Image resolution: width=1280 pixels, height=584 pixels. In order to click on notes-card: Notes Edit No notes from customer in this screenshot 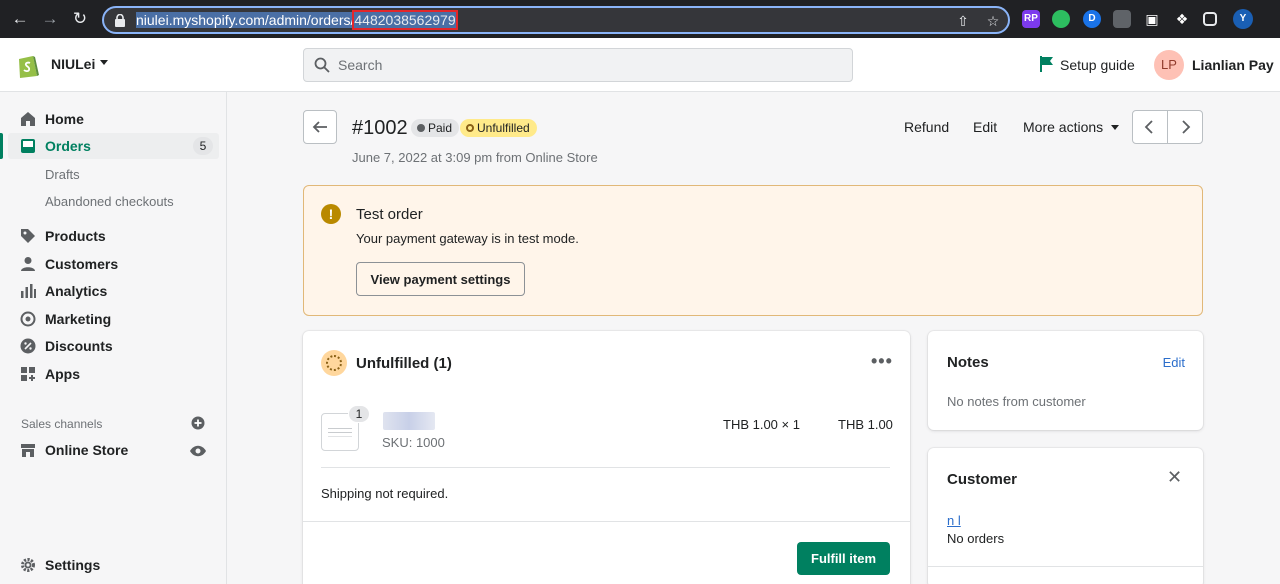, I will do `click(1065, 380)`.